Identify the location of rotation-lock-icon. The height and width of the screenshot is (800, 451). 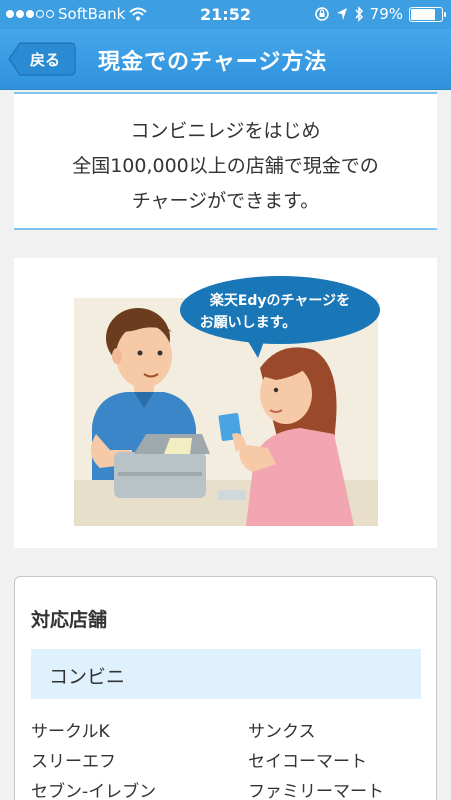
(321, 14).